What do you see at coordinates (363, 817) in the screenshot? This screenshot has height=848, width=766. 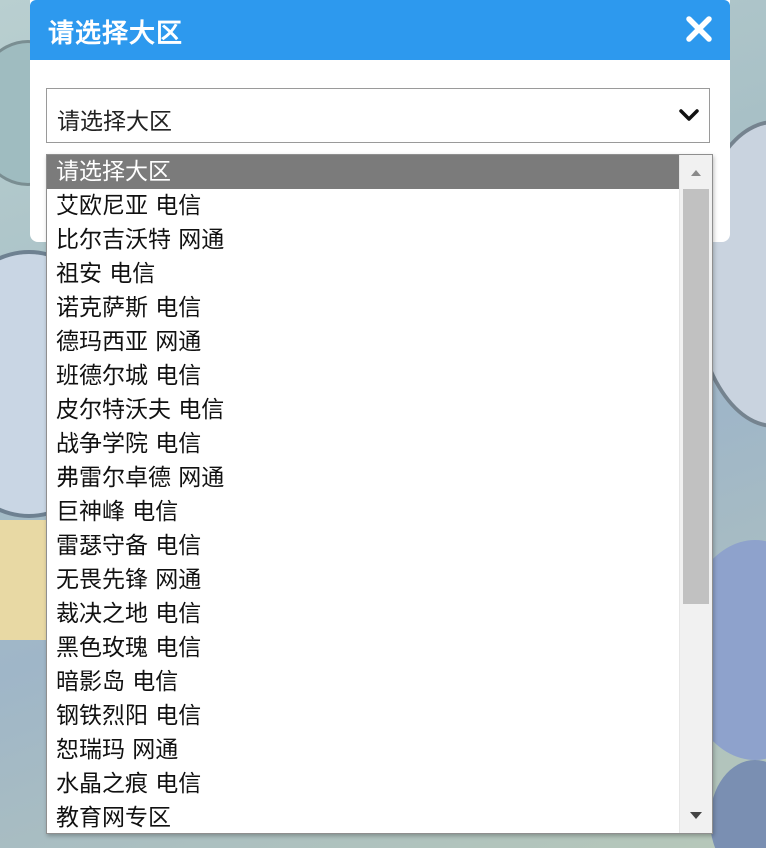 I see `option-item: 教育网专区` at bounding box center [363, 817].